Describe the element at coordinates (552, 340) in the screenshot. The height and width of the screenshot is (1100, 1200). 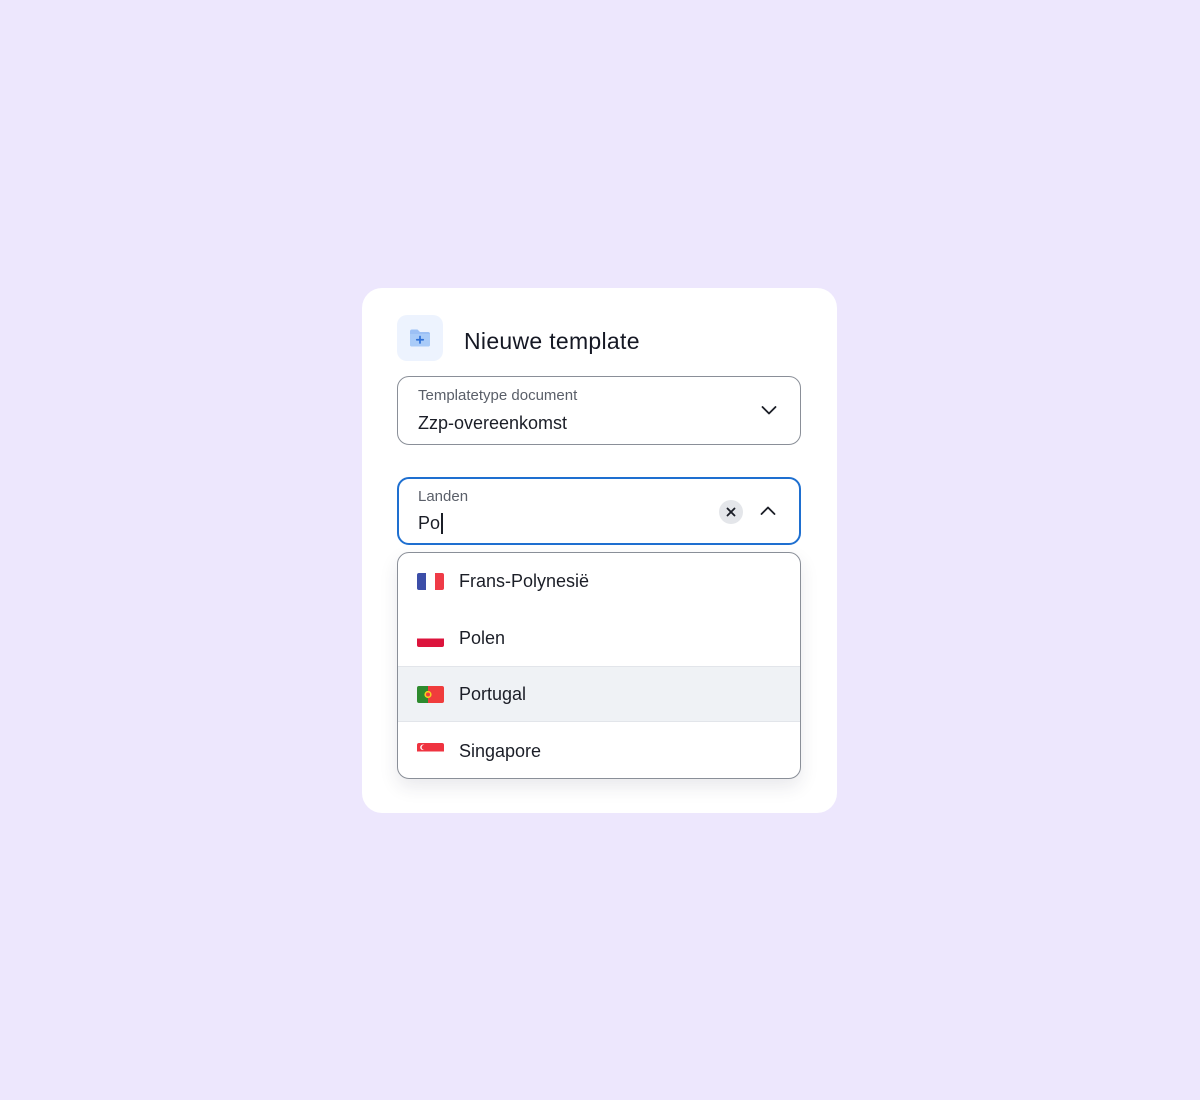
I see `dialog-title: Nieuwe template` at that location.